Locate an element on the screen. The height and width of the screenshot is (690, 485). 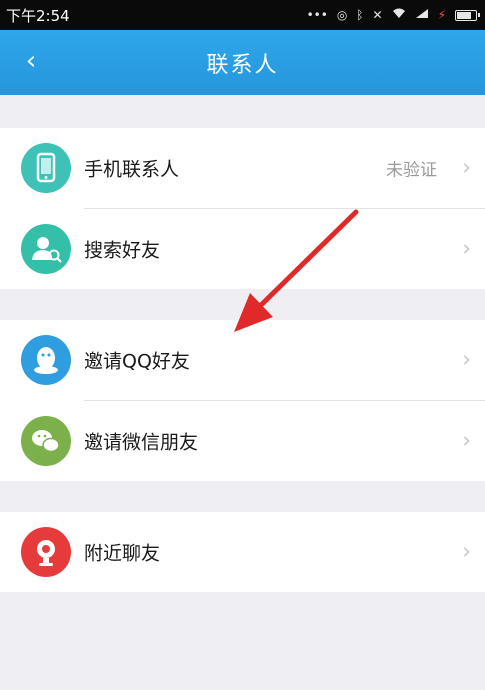
status-icons: ••• ◎ ᛒ ✕ ⚡ is located at coordinates (393, 15).